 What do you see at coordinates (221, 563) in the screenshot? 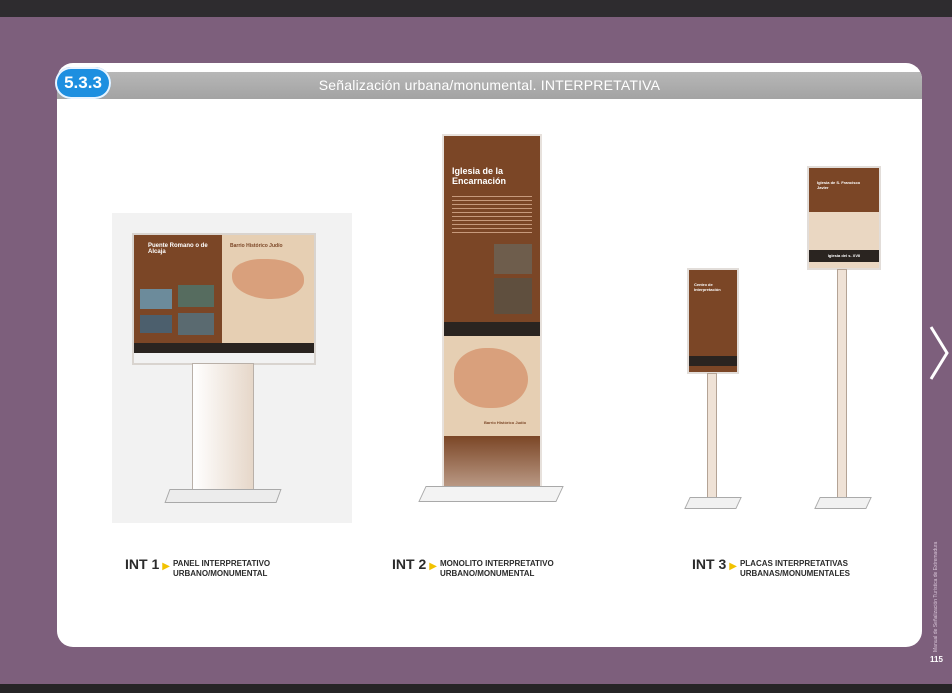
I see `caption-int1-line1: PANEL INTERPRETATIVO` at bounding box center [221, 563].